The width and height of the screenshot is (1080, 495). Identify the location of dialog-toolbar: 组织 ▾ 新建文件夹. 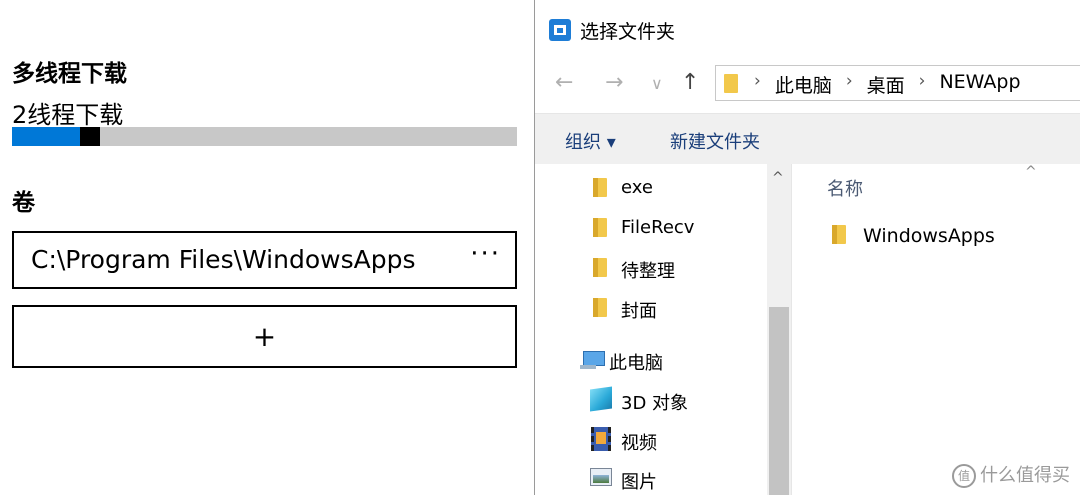
(807, 139).